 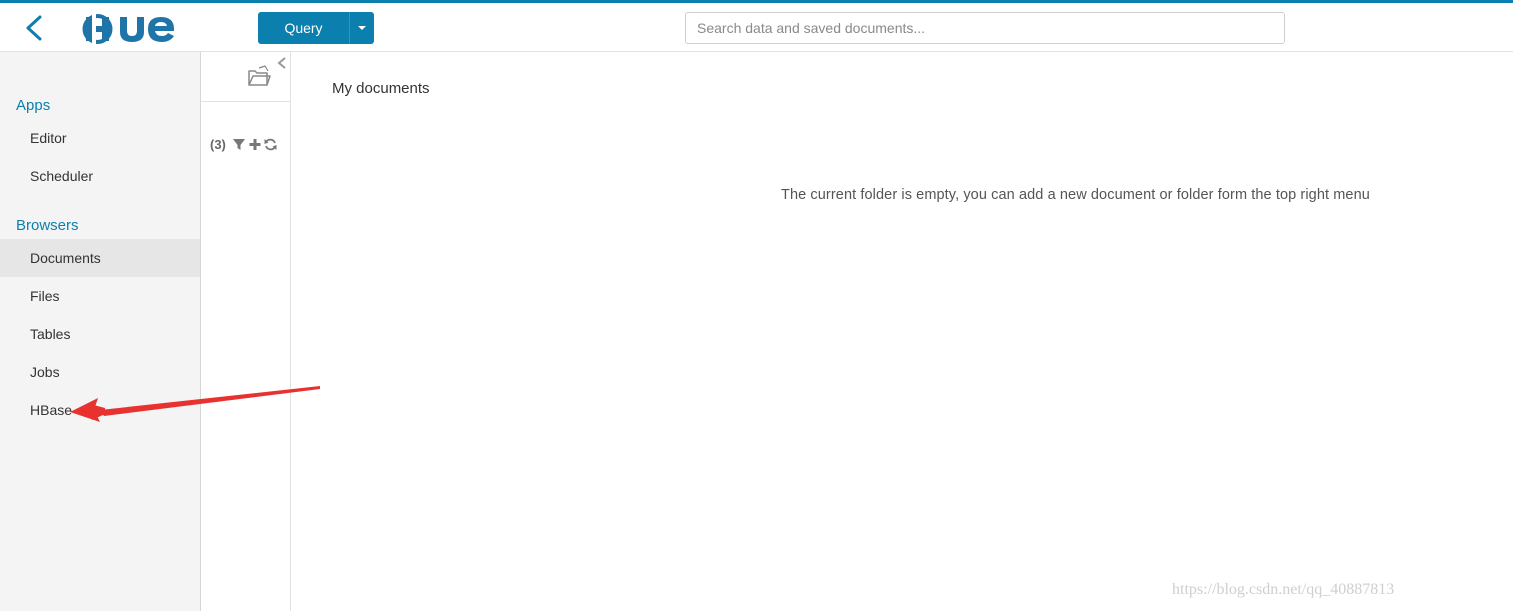 I want to click on sidebar-item-editor: Editor, so click(x=100, y=138).